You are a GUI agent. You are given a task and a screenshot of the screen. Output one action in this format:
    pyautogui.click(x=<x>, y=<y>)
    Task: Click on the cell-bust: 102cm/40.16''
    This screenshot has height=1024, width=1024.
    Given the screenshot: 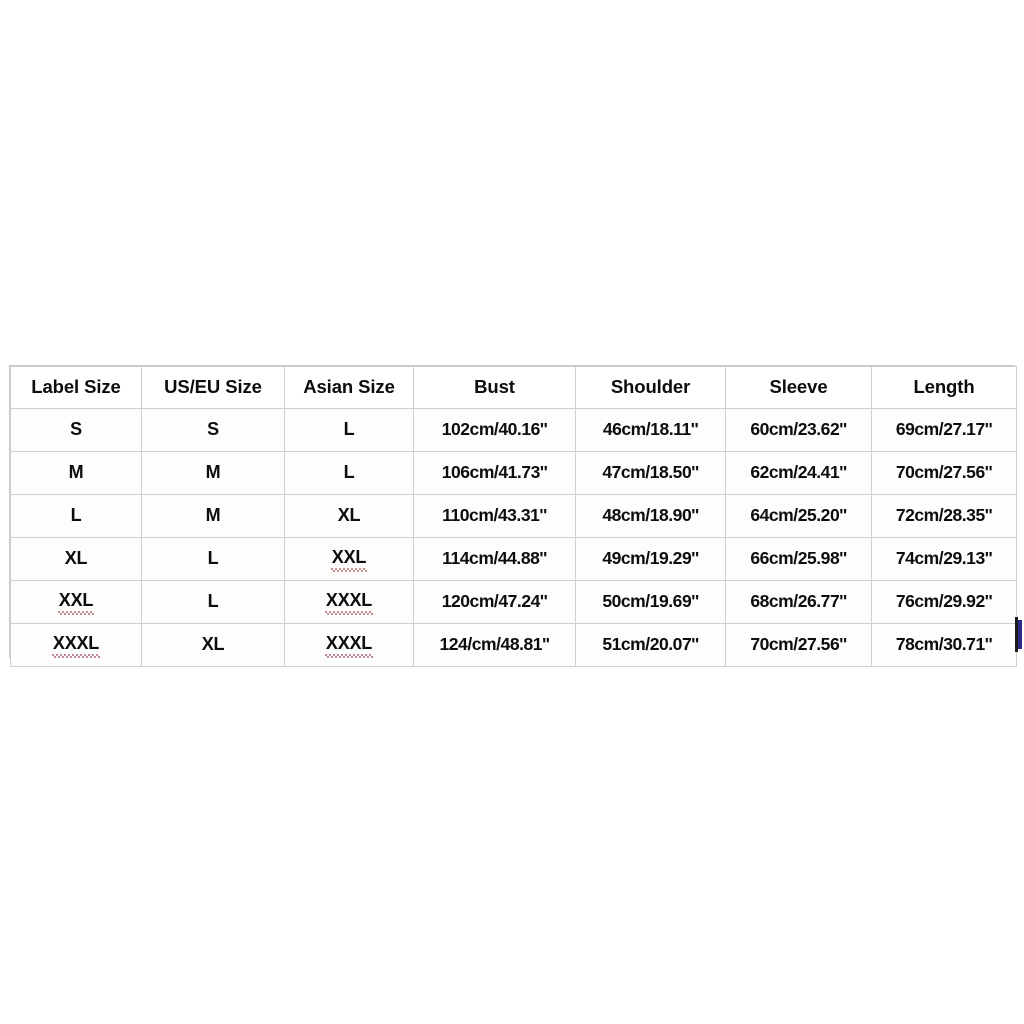 What is the action you would take?
    pyautogui.click(x=494, y=430)
    